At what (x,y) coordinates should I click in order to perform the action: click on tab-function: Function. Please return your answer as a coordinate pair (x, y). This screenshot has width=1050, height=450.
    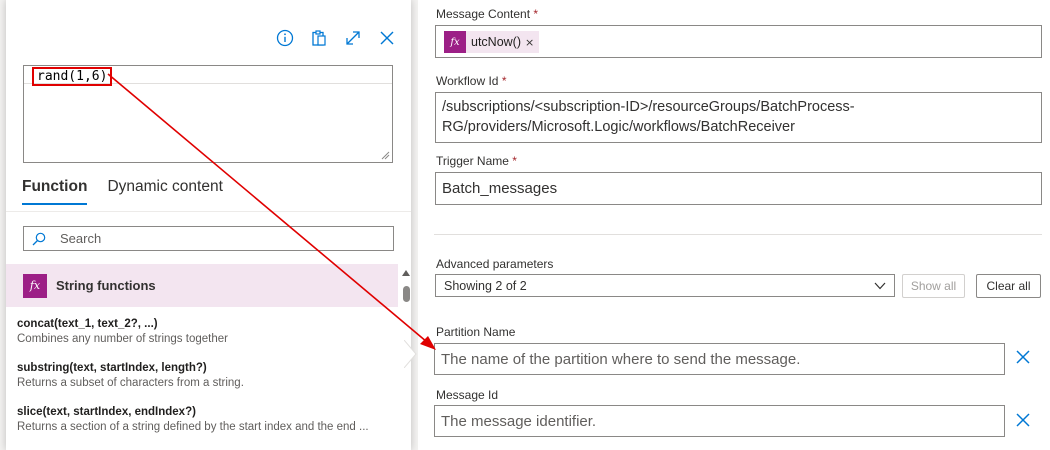
    Looking at the image, I should click on (55, 191).